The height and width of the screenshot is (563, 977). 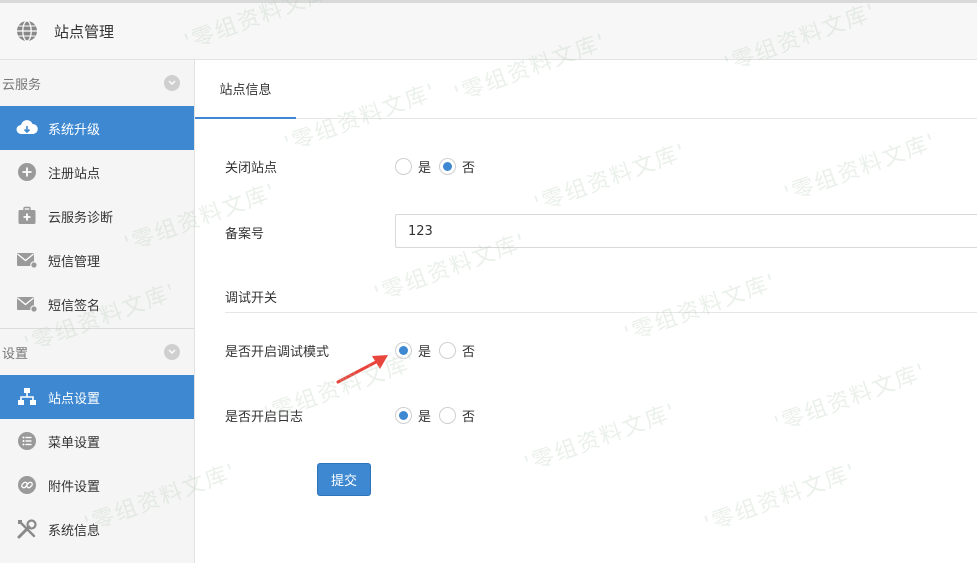 What do you see at coordinates (74, 531) in the screenshot?
I see `sidebar-item-label: 系统信息` at bounding box center [74, 531].